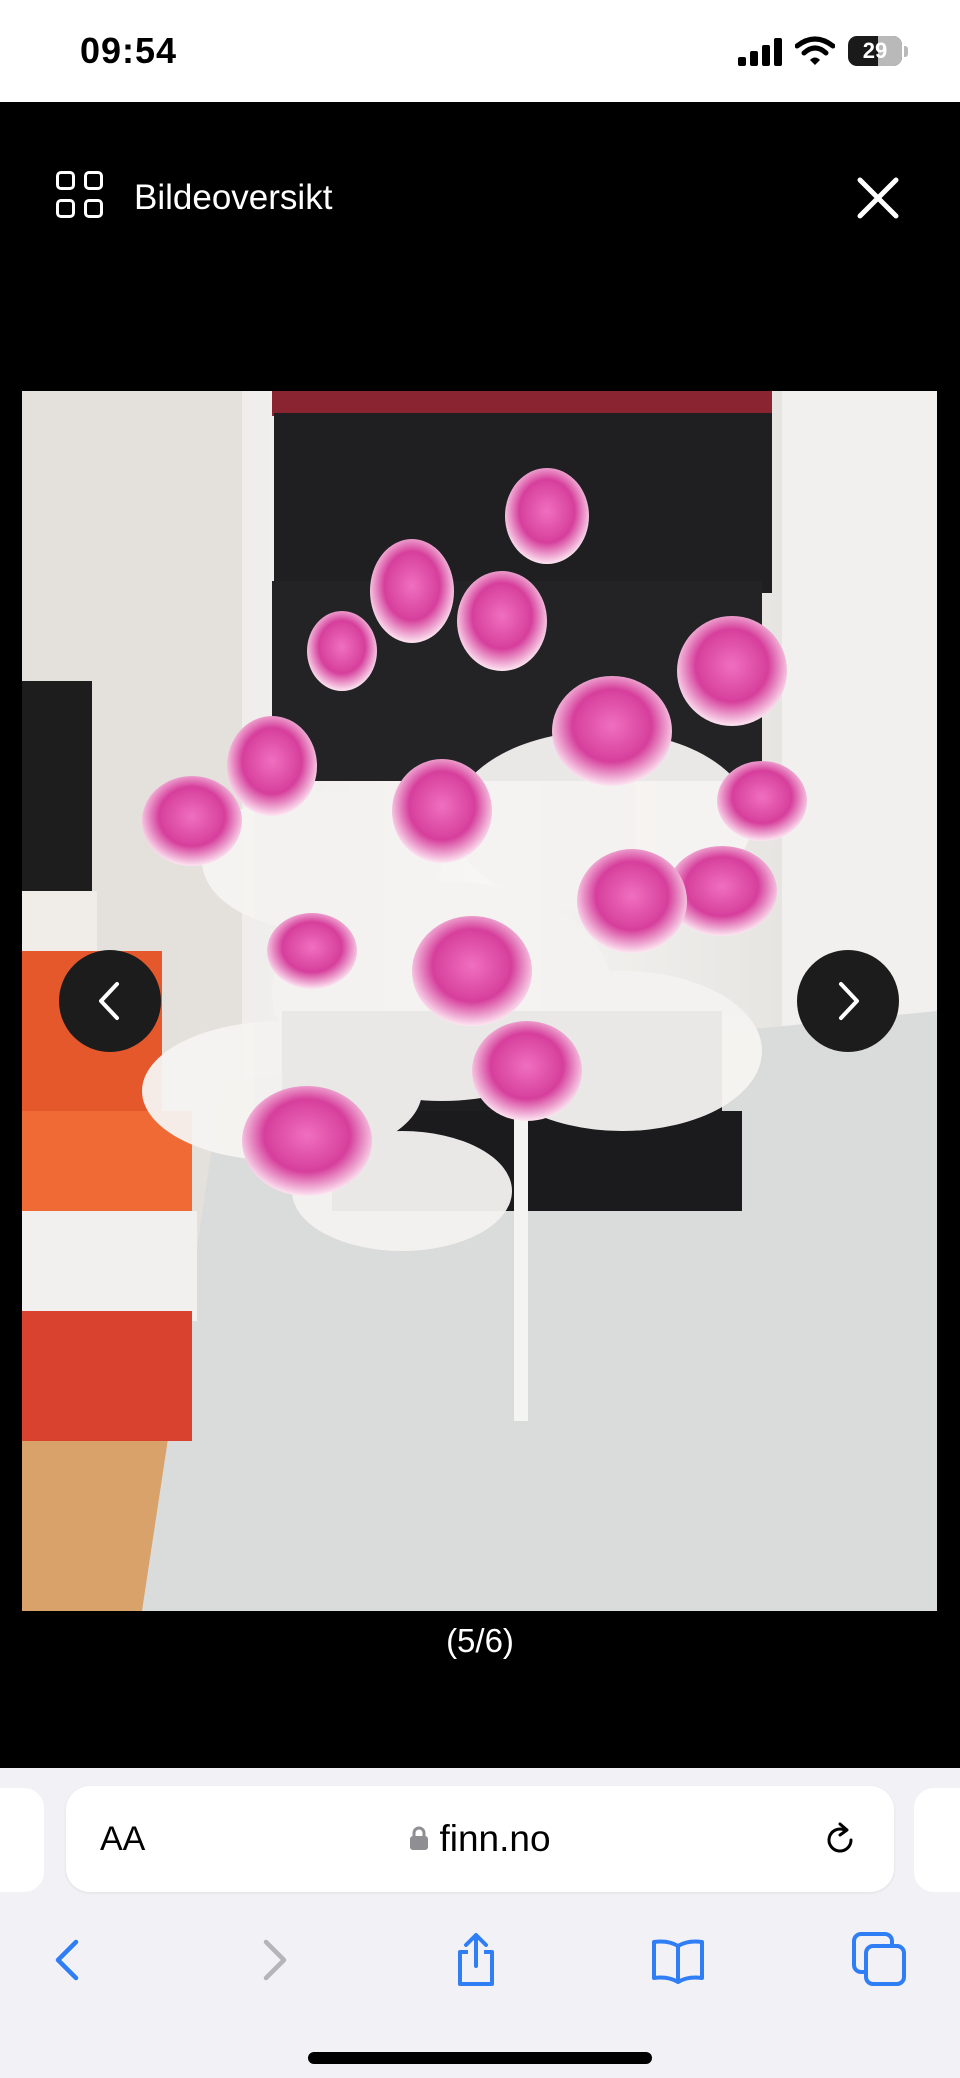 The width and height of the screenshot is (960, 2078). I want to click on wifi-icon, so click(815, 50).